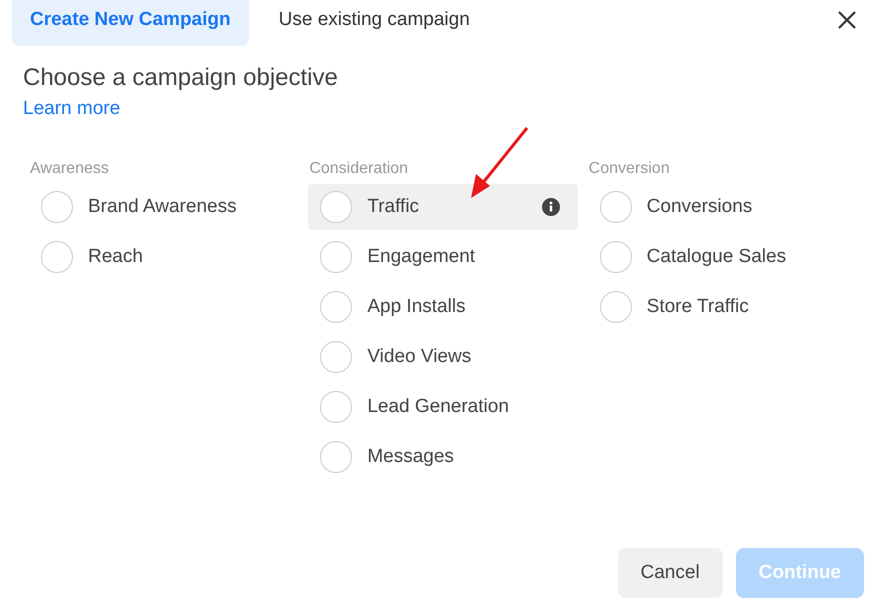 The image size is (887, 600). Describe the element at coordinates (411, 457) in the screenshot. I see `option-label: Messages` at that location.